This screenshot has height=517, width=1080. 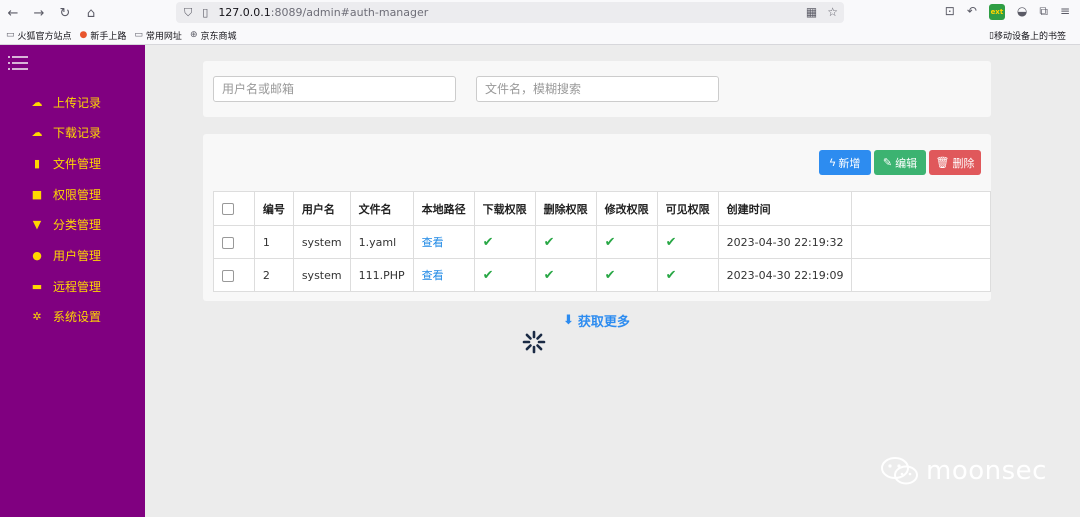 I want to click on column-header: 下载权限, so click(x=504, y=208).